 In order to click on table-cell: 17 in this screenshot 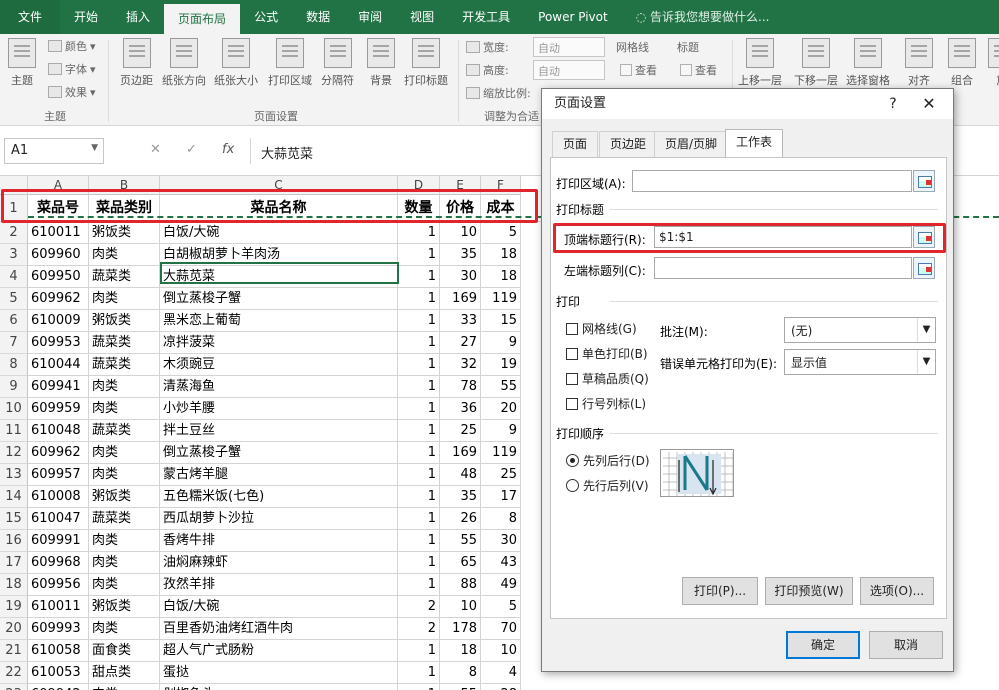, I will do `click(501, 497)`.